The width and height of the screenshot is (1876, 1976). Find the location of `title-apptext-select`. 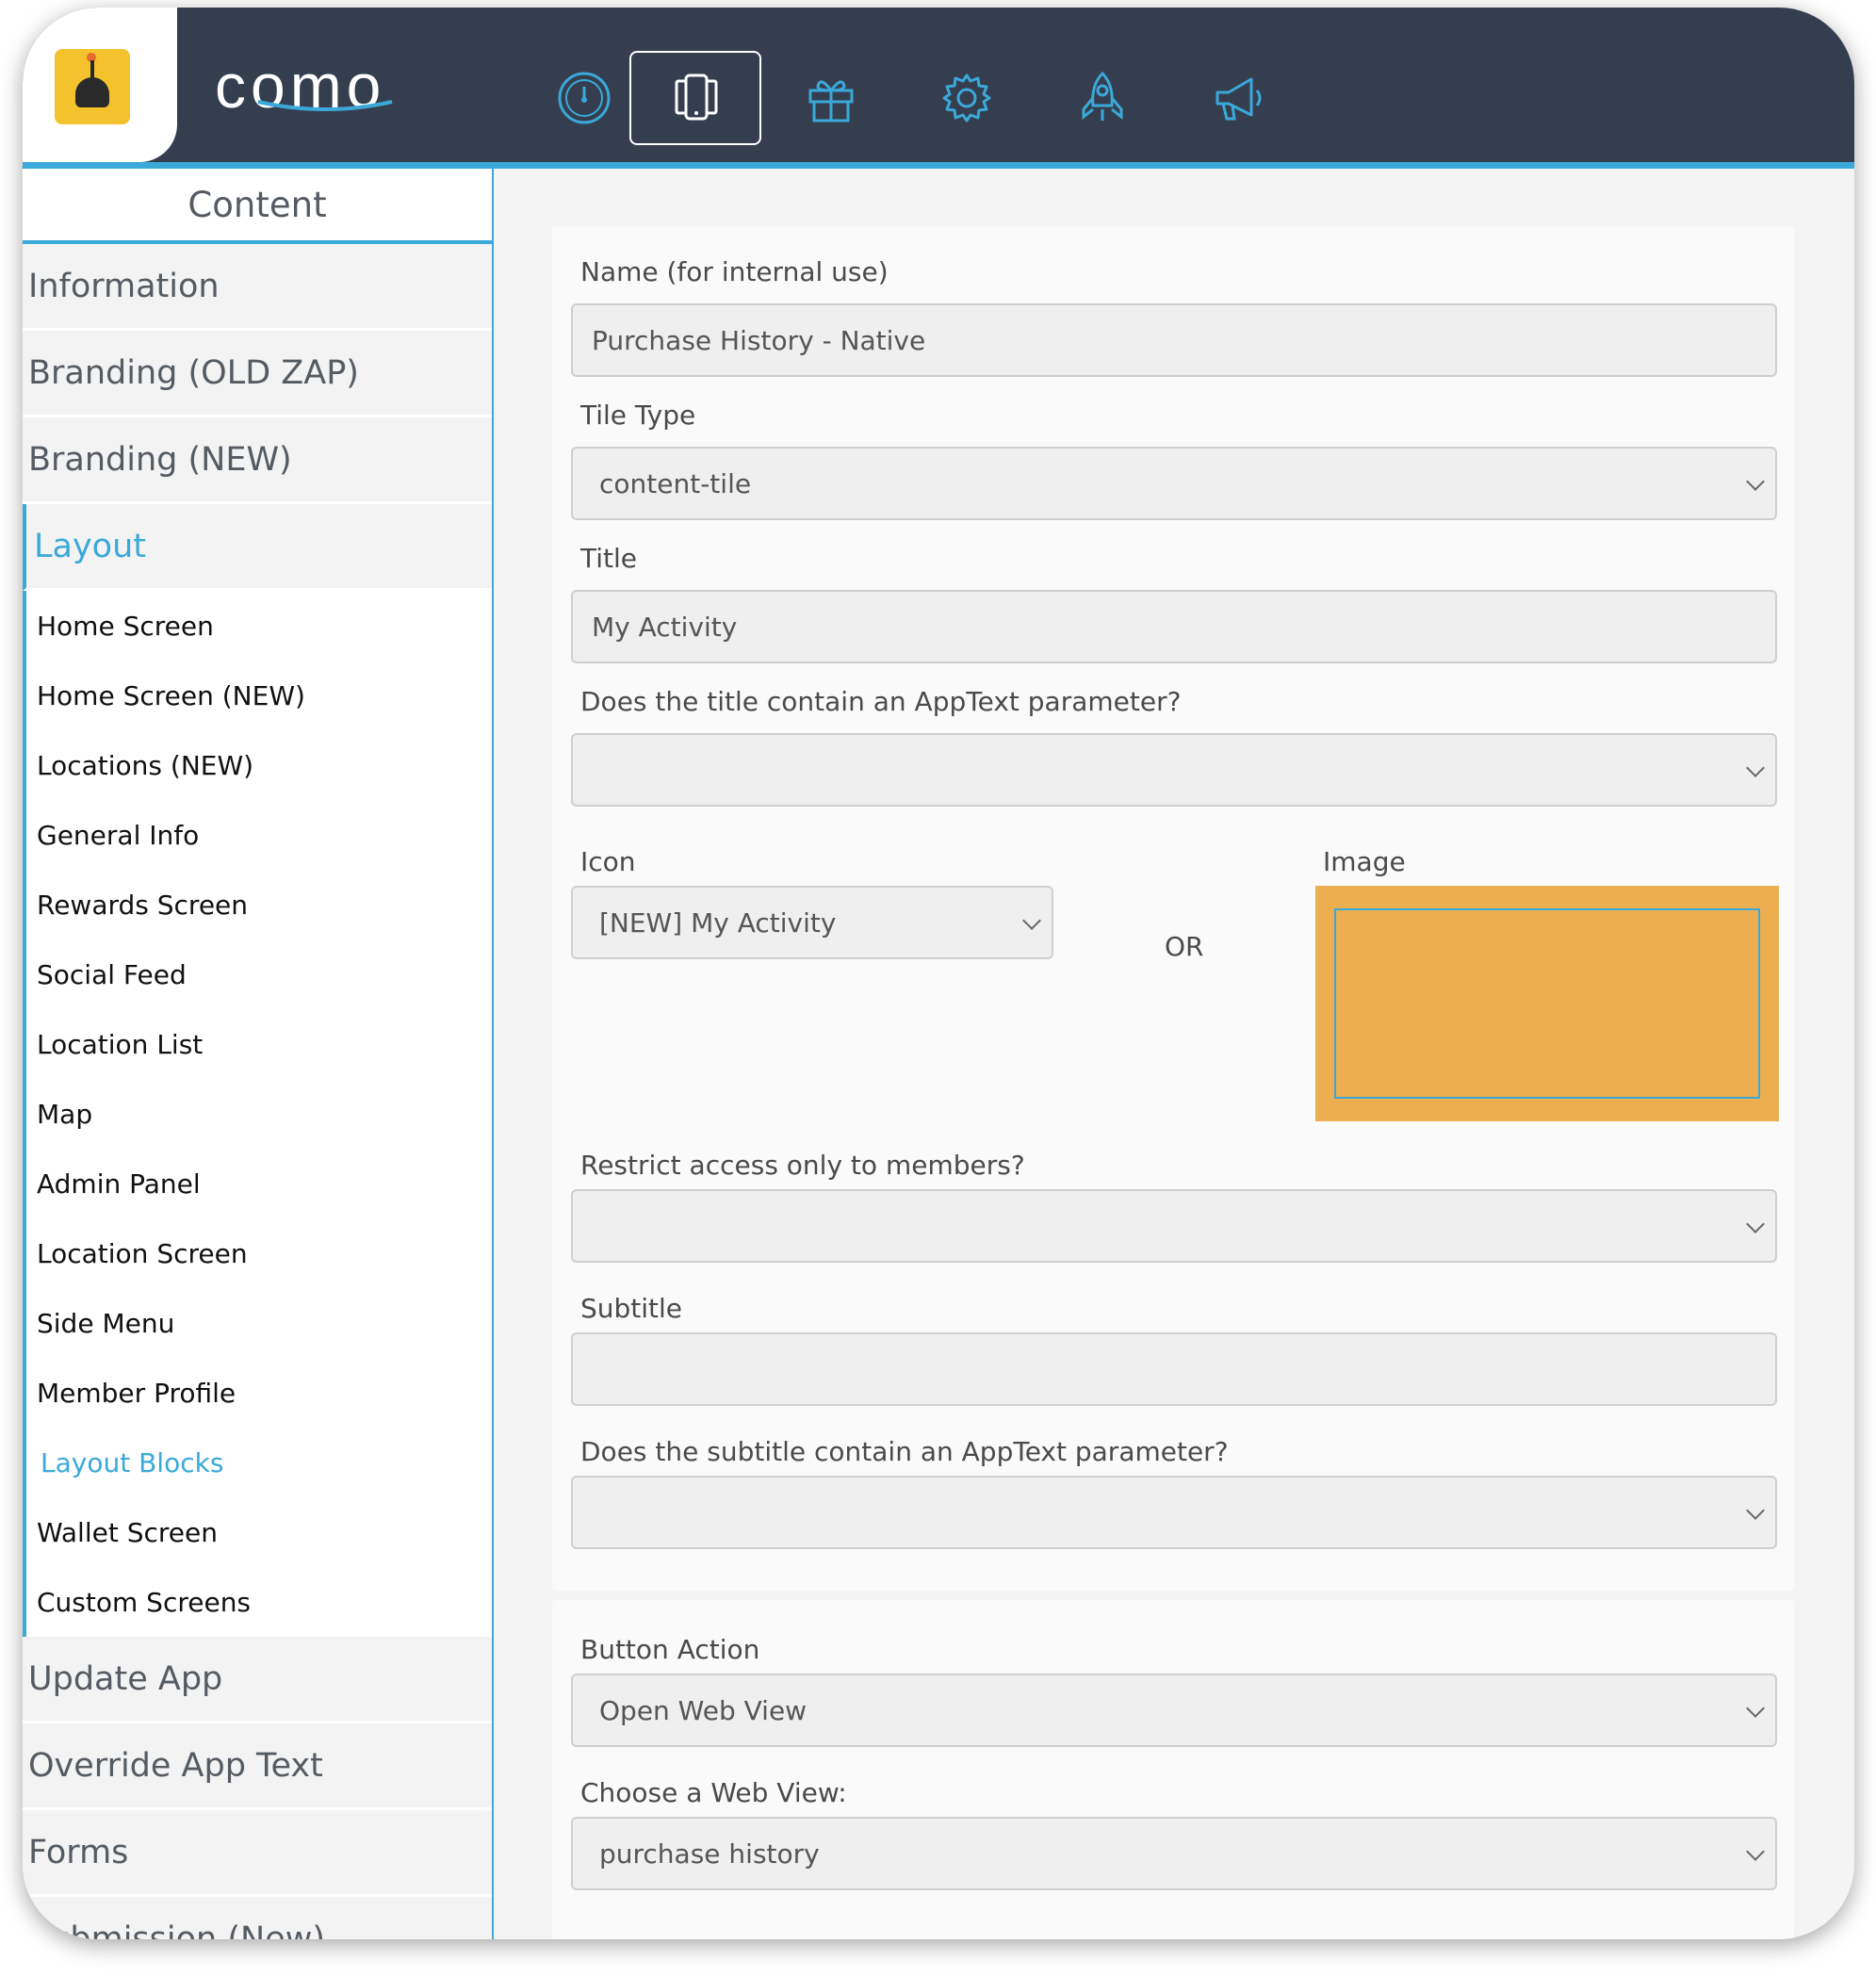

title-apptext-select is located at coordinates (1174, 770).